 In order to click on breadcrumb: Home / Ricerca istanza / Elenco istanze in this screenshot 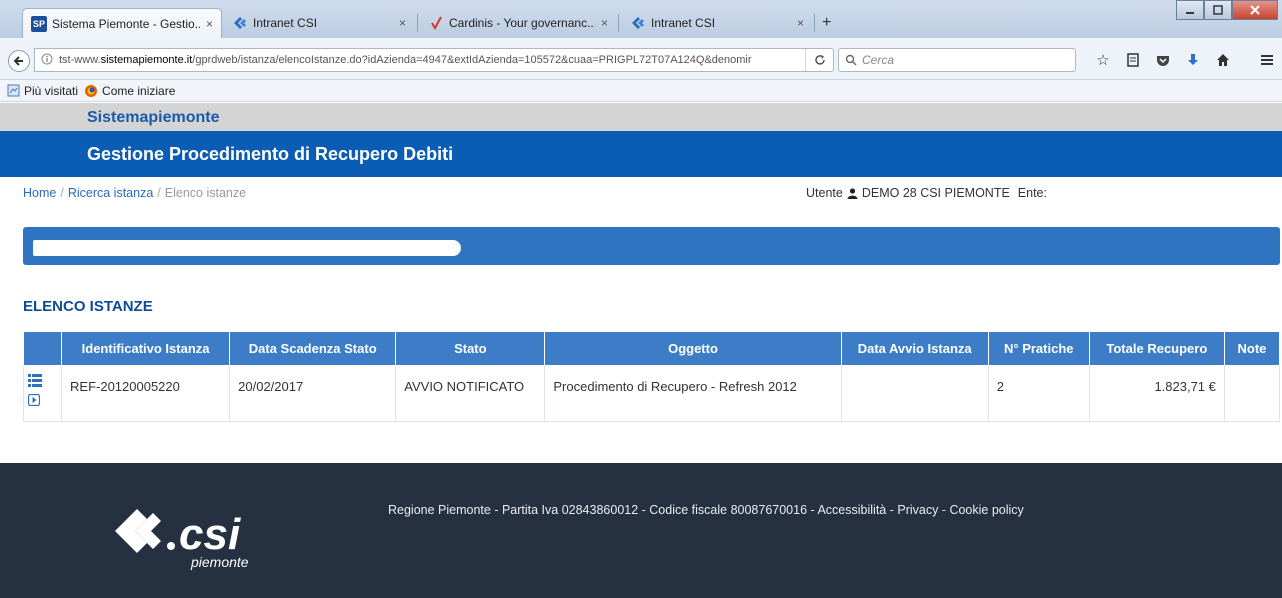, I will do `click(134, 193)`.